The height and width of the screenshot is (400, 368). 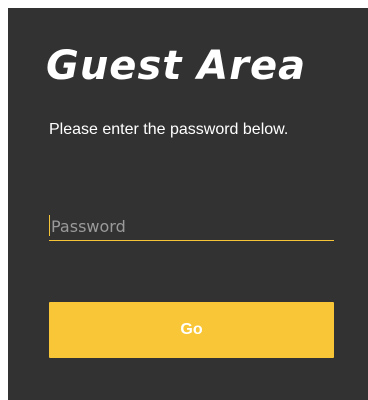 What do you see at coordinates (176, 66) in the screenshot?
I see `page-title: Guest Area` at bounding box center [176, 66].